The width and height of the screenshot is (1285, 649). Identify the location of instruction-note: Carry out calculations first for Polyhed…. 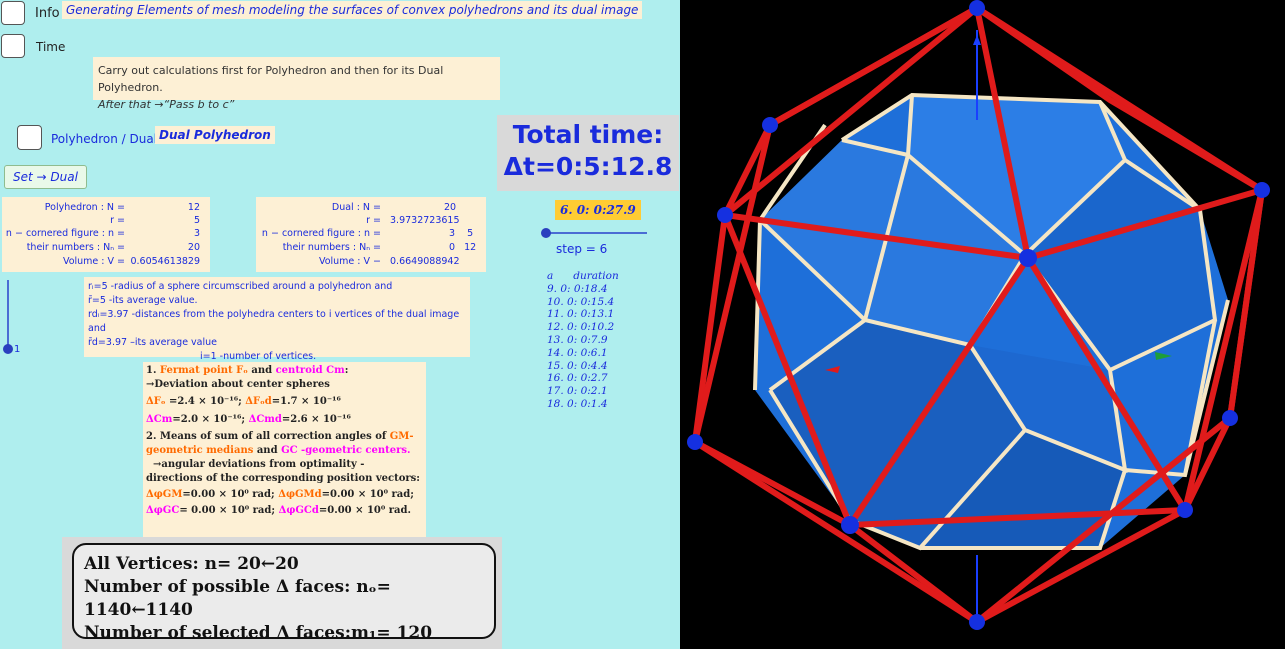
(296, 84).